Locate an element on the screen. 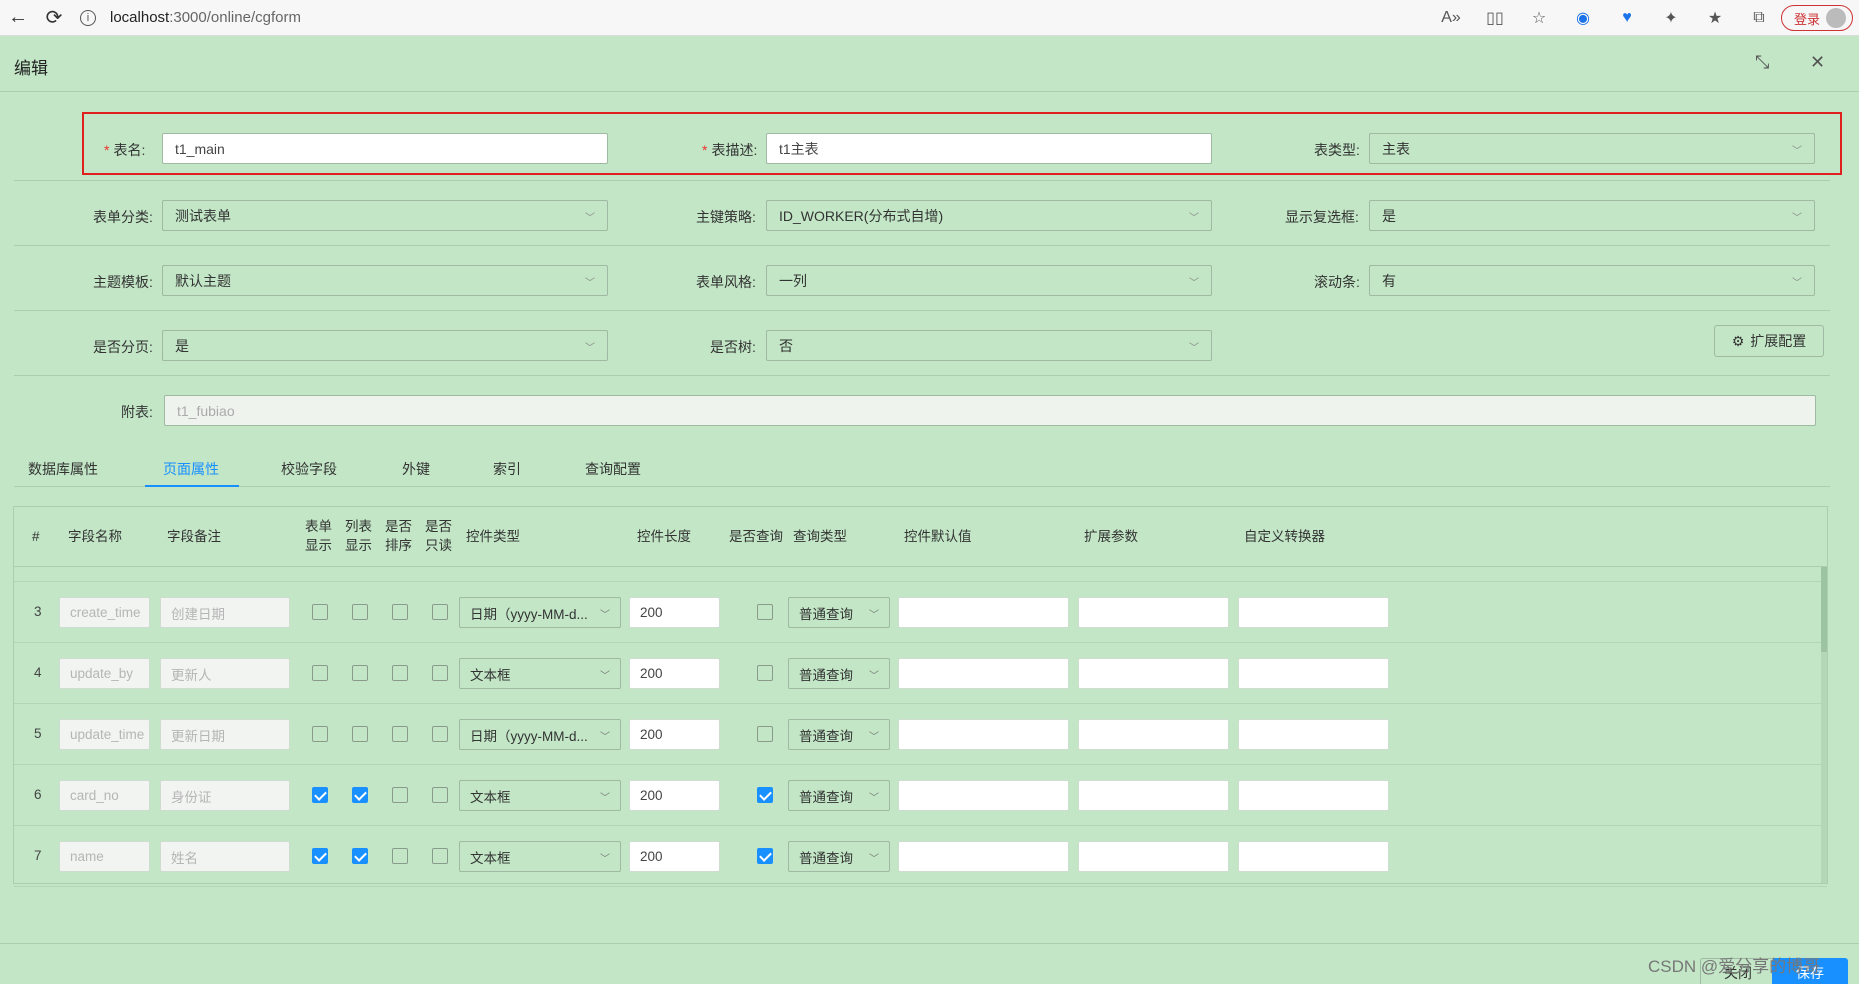  field-name-input: card_no is located at coordinates (104, 795).